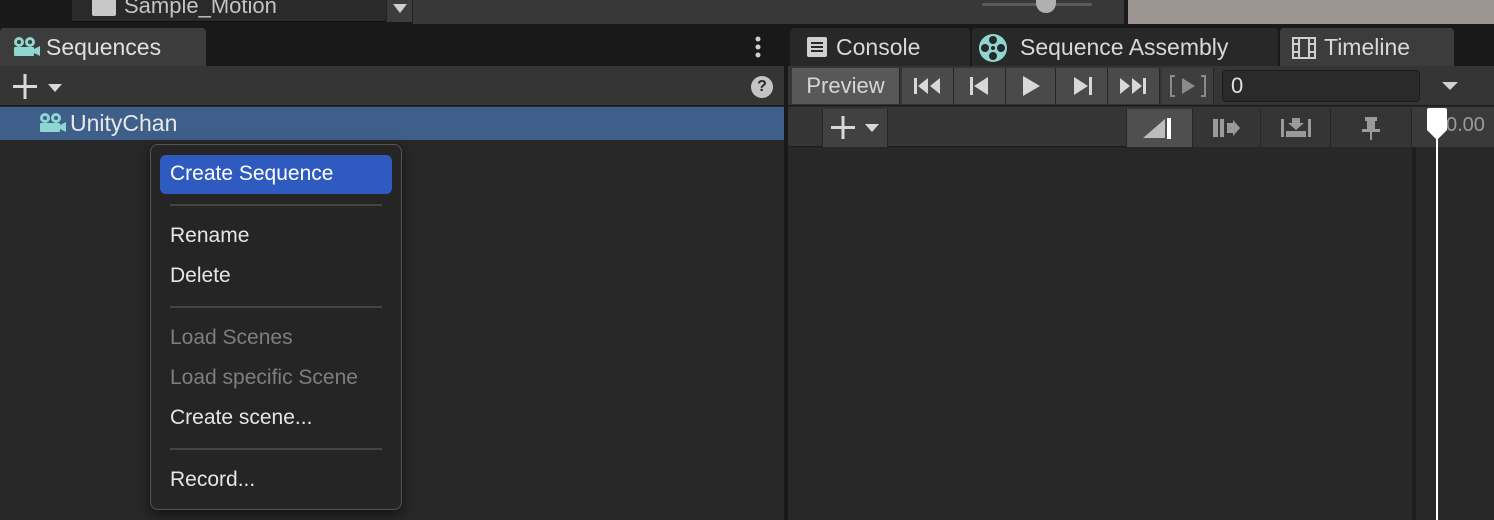 Image resolution: width=1494 pixels, height=520 pixels. I want to click on play-range-icon, so click(1188, 86).